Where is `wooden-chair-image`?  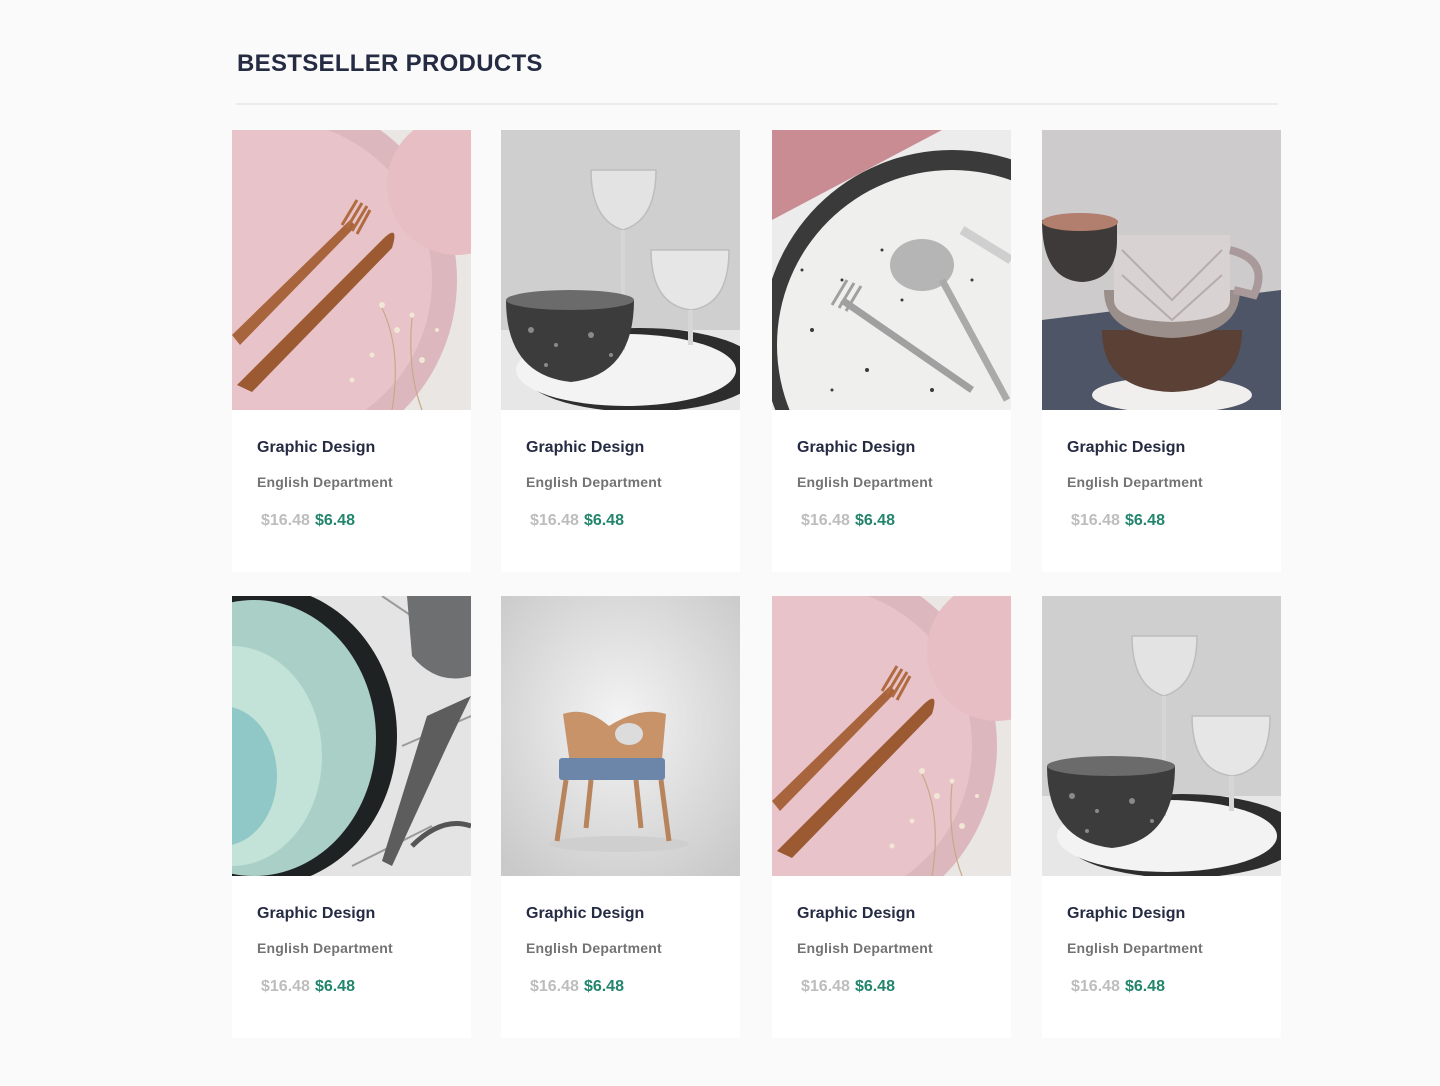
wooden-chair-image is located at coordinates (620, 736).